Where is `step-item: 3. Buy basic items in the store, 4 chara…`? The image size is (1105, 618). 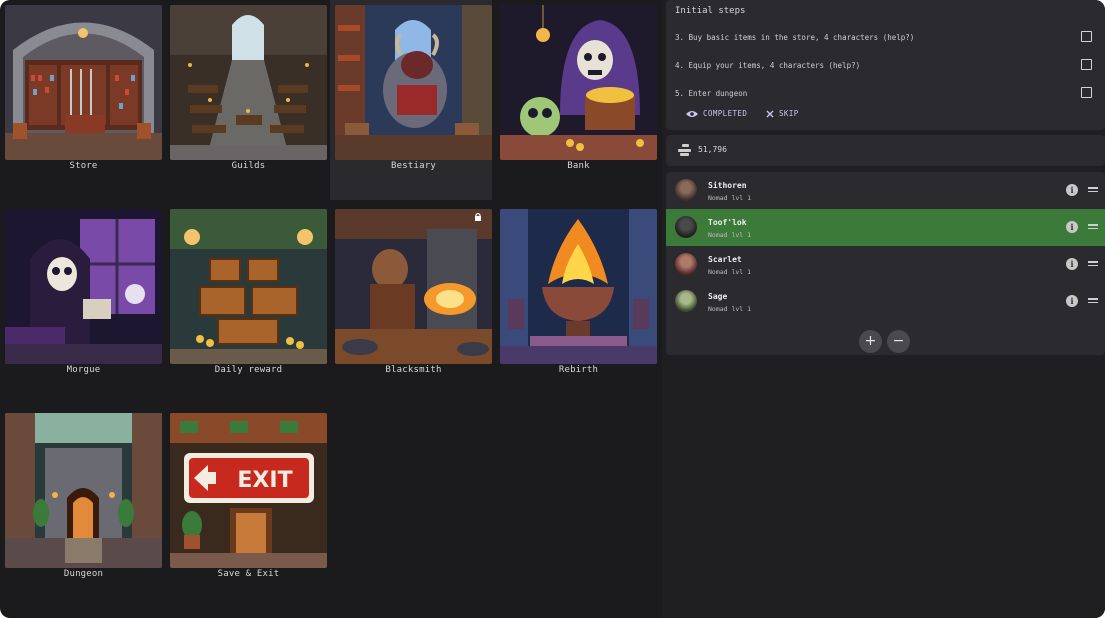 step-item: 3. Buy basic items in the store, 4 chara… is located at coordinates (794, 37).